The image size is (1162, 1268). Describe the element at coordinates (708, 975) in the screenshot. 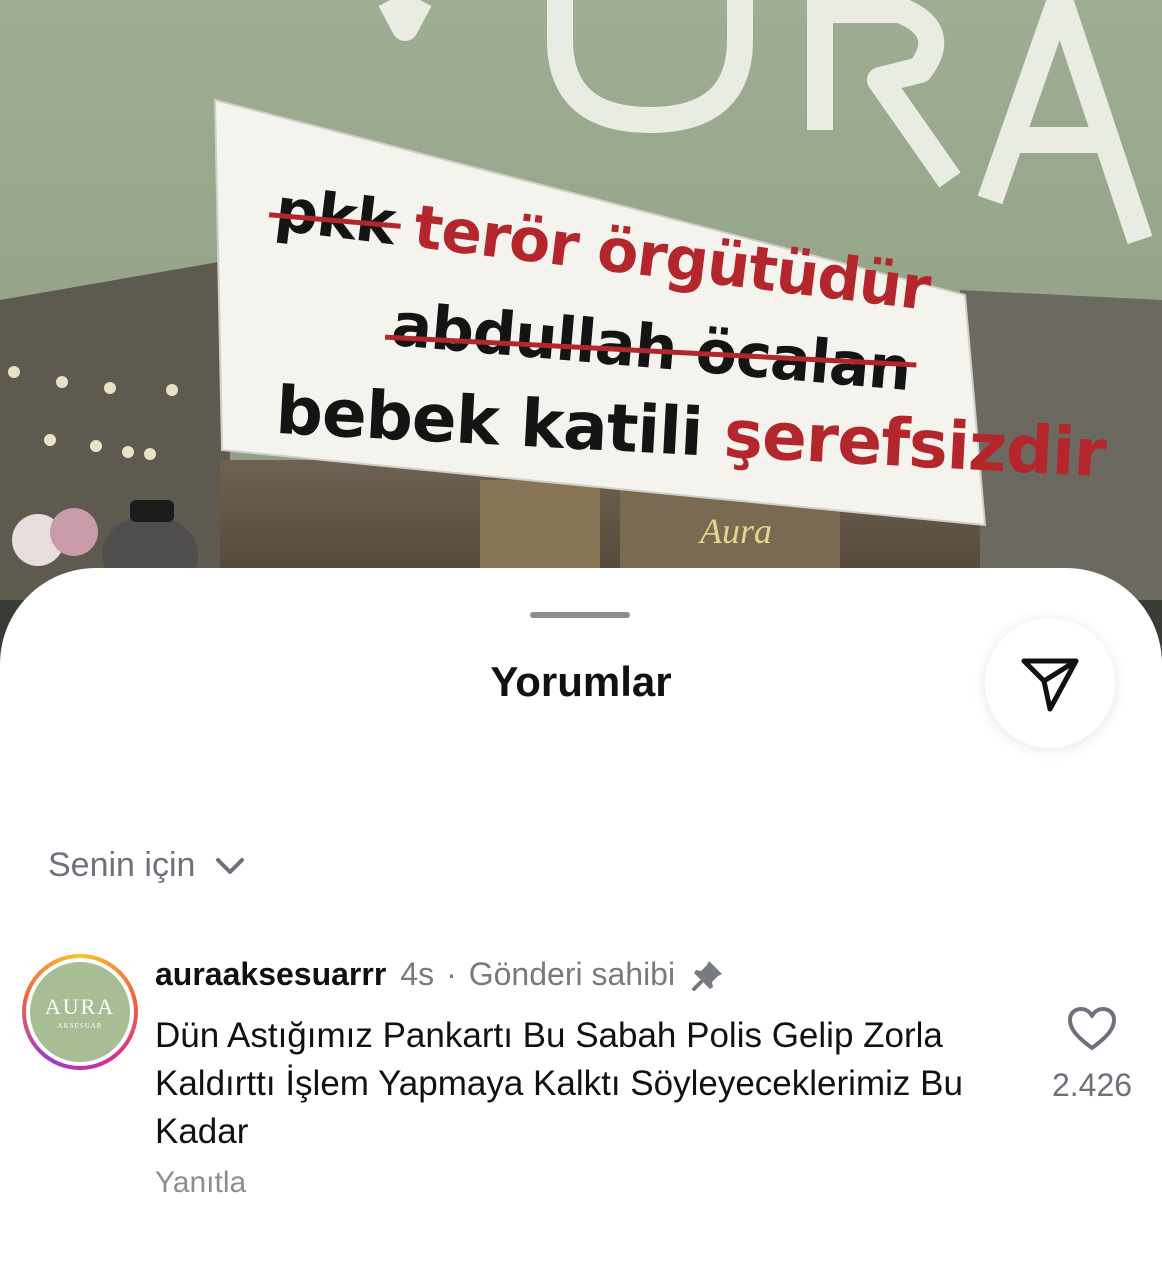

I see `pin-icon` at that location.